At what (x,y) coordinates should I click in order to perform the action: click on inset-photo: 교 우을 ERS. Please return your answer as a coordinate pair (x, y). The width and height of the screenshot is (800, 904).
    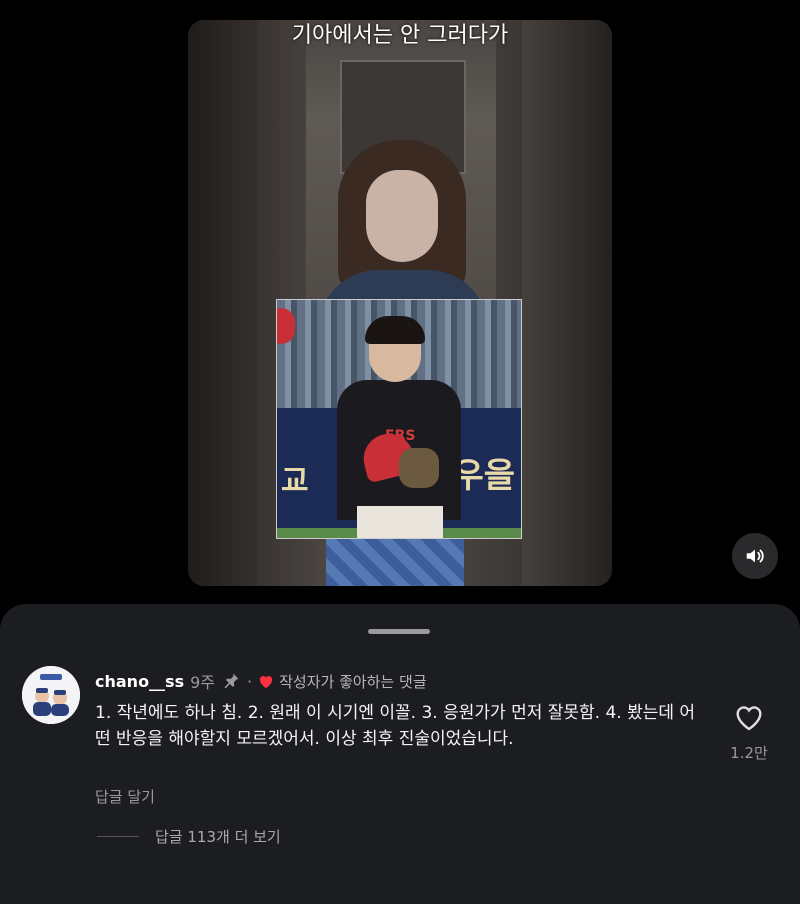
    Looking at the image, I should click on (399, 419).